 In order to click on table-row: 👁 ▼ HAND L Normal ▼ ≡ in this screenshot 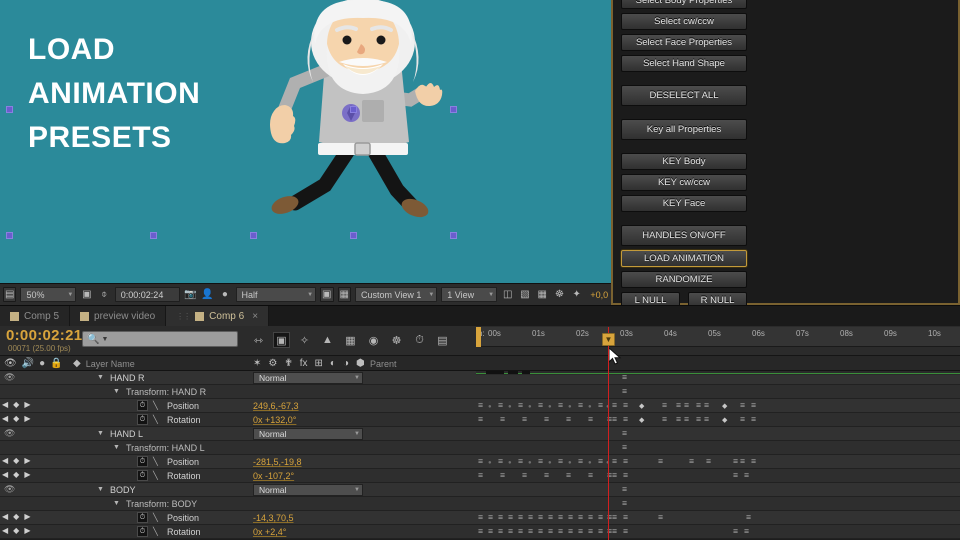, I will do `click(480, 434)`.